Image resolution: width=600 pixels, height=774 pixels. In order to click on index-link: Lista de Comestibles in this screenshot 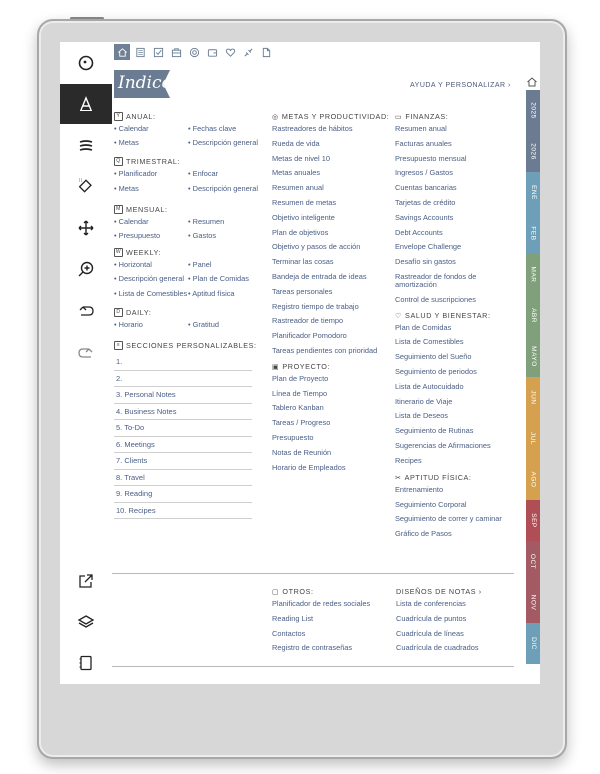, I will do `click(454, 342)`.